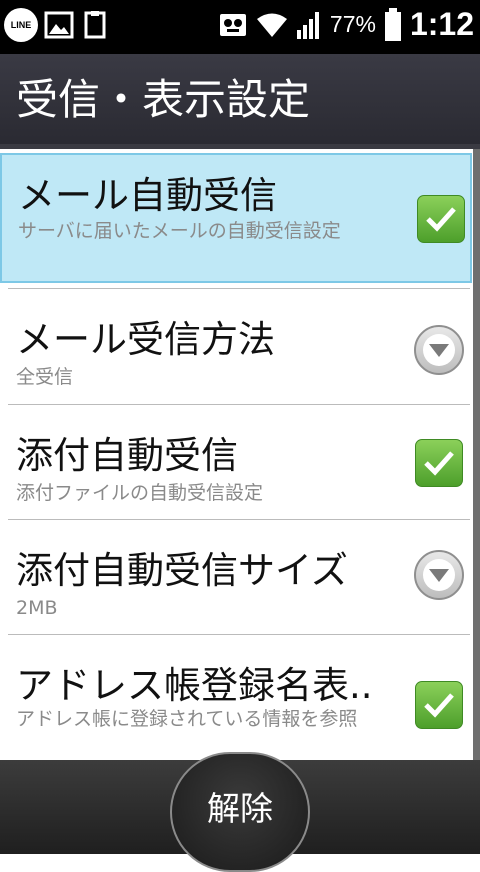  I want to click on setting-attachment-auto-receive: 添付自動受信 添付ファイルの自動受信設定, so click(236, 462).